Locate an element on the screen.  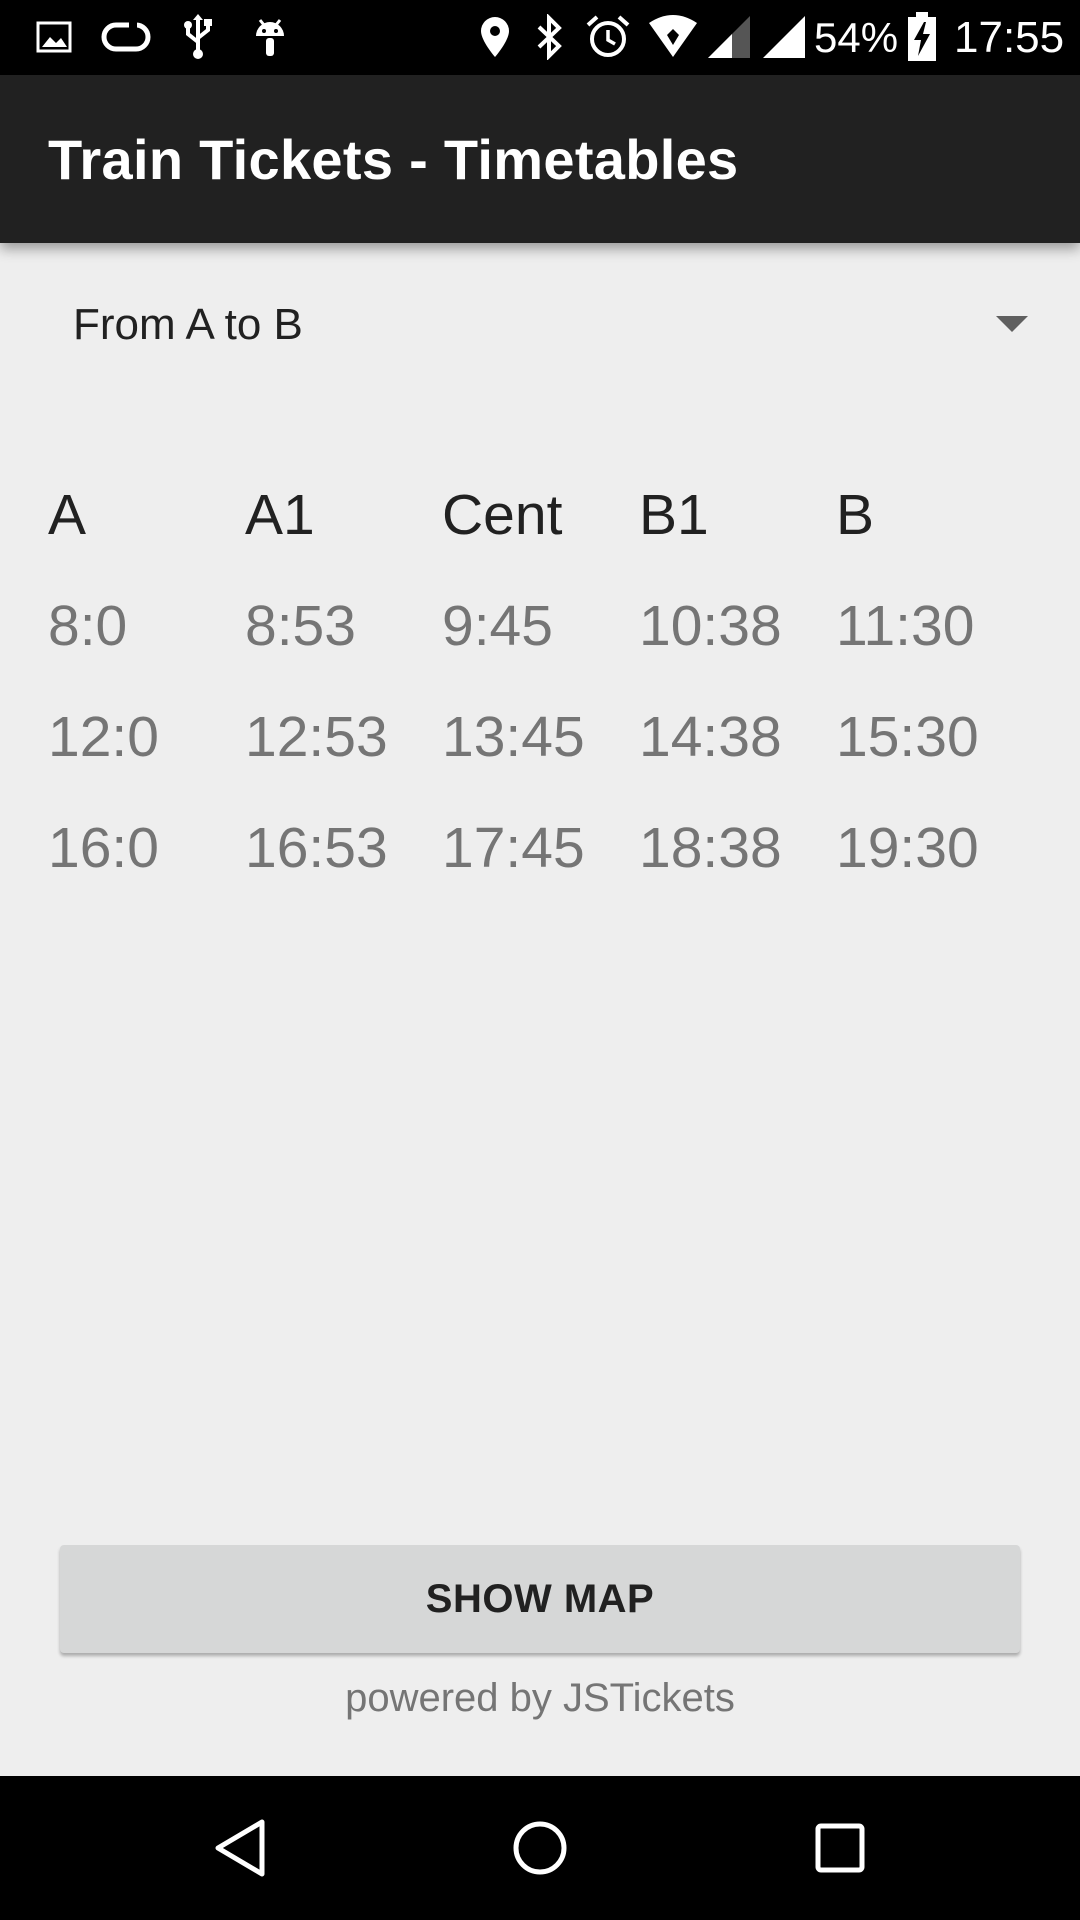
time-cell: 14:38 is located at coordinates (710, 737).